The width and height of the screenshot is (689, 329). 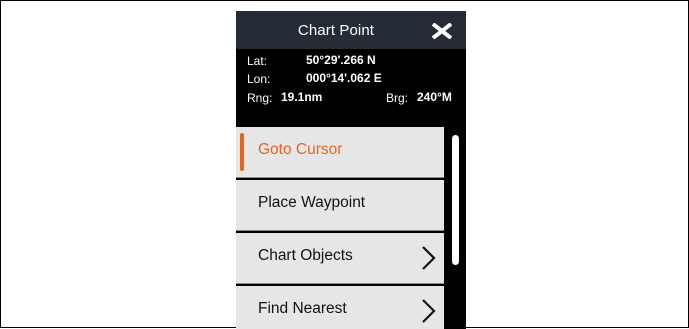 I want to click on close-x-icon, so click(x=442, y=31).